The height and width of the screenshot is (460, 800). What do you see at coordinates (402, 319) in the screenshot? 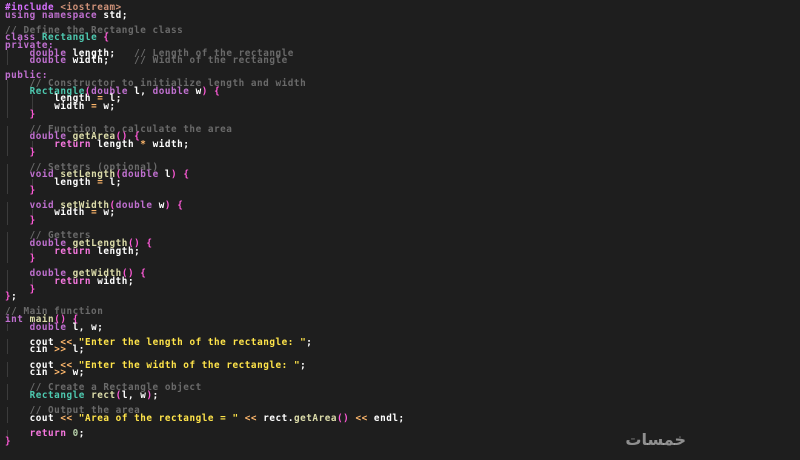
I see `code-line: int main() {` at bounding box center [402, 319].